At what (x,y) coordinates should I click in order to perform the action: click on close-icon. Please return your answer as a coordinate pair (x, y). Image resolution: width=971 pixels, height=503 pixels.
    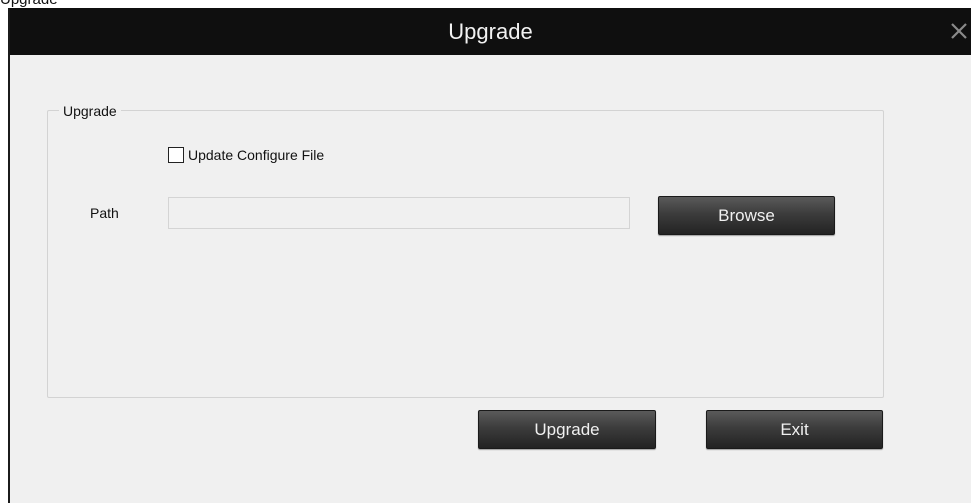
    Looking at the image, I should click on (959, 31).